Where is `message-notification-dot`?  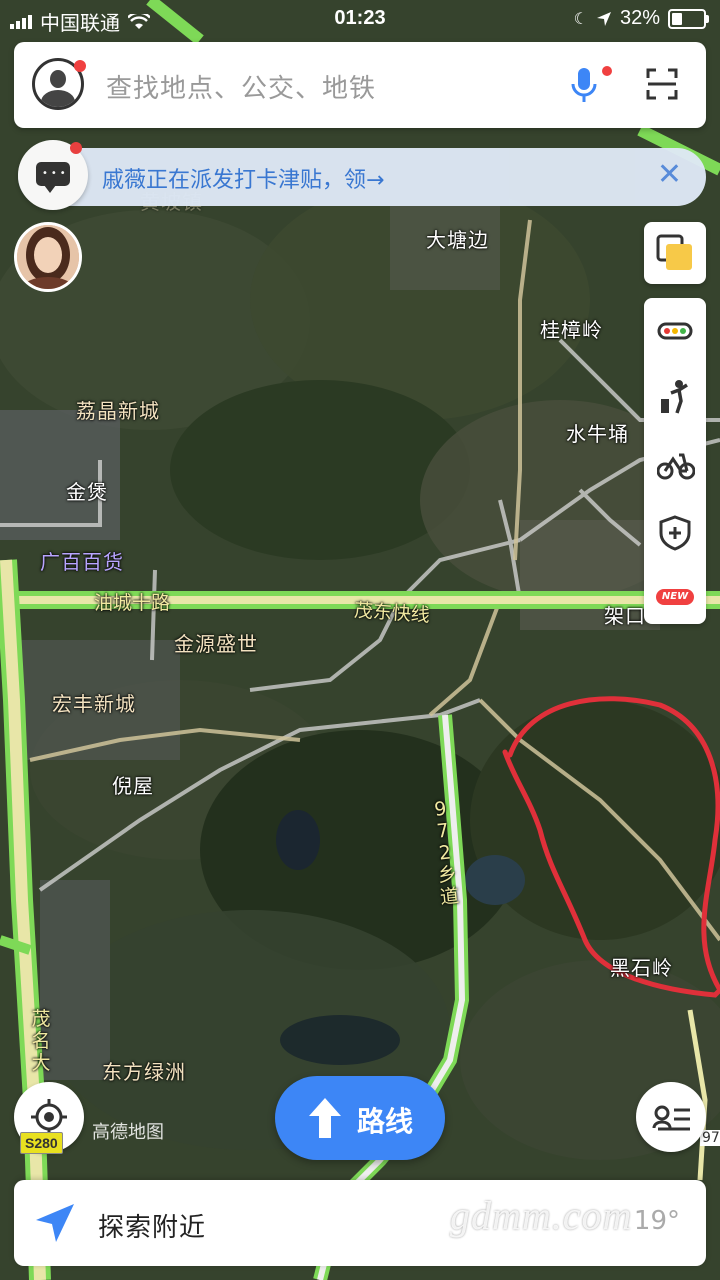
message-notification-dot is located at coordinates (76, 148).